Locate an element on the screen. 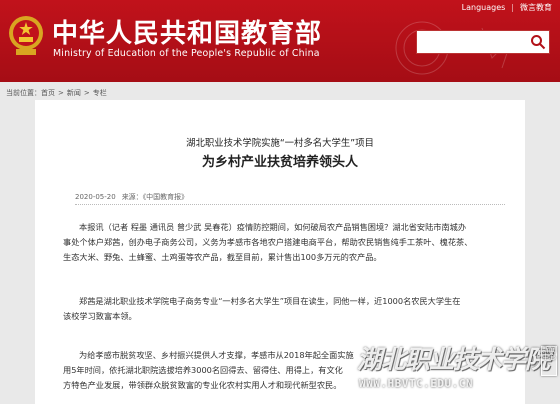 The image size is (560, 404). site-title-cn: 中华人民共和国教育部 is located at coordinates (187, 31).